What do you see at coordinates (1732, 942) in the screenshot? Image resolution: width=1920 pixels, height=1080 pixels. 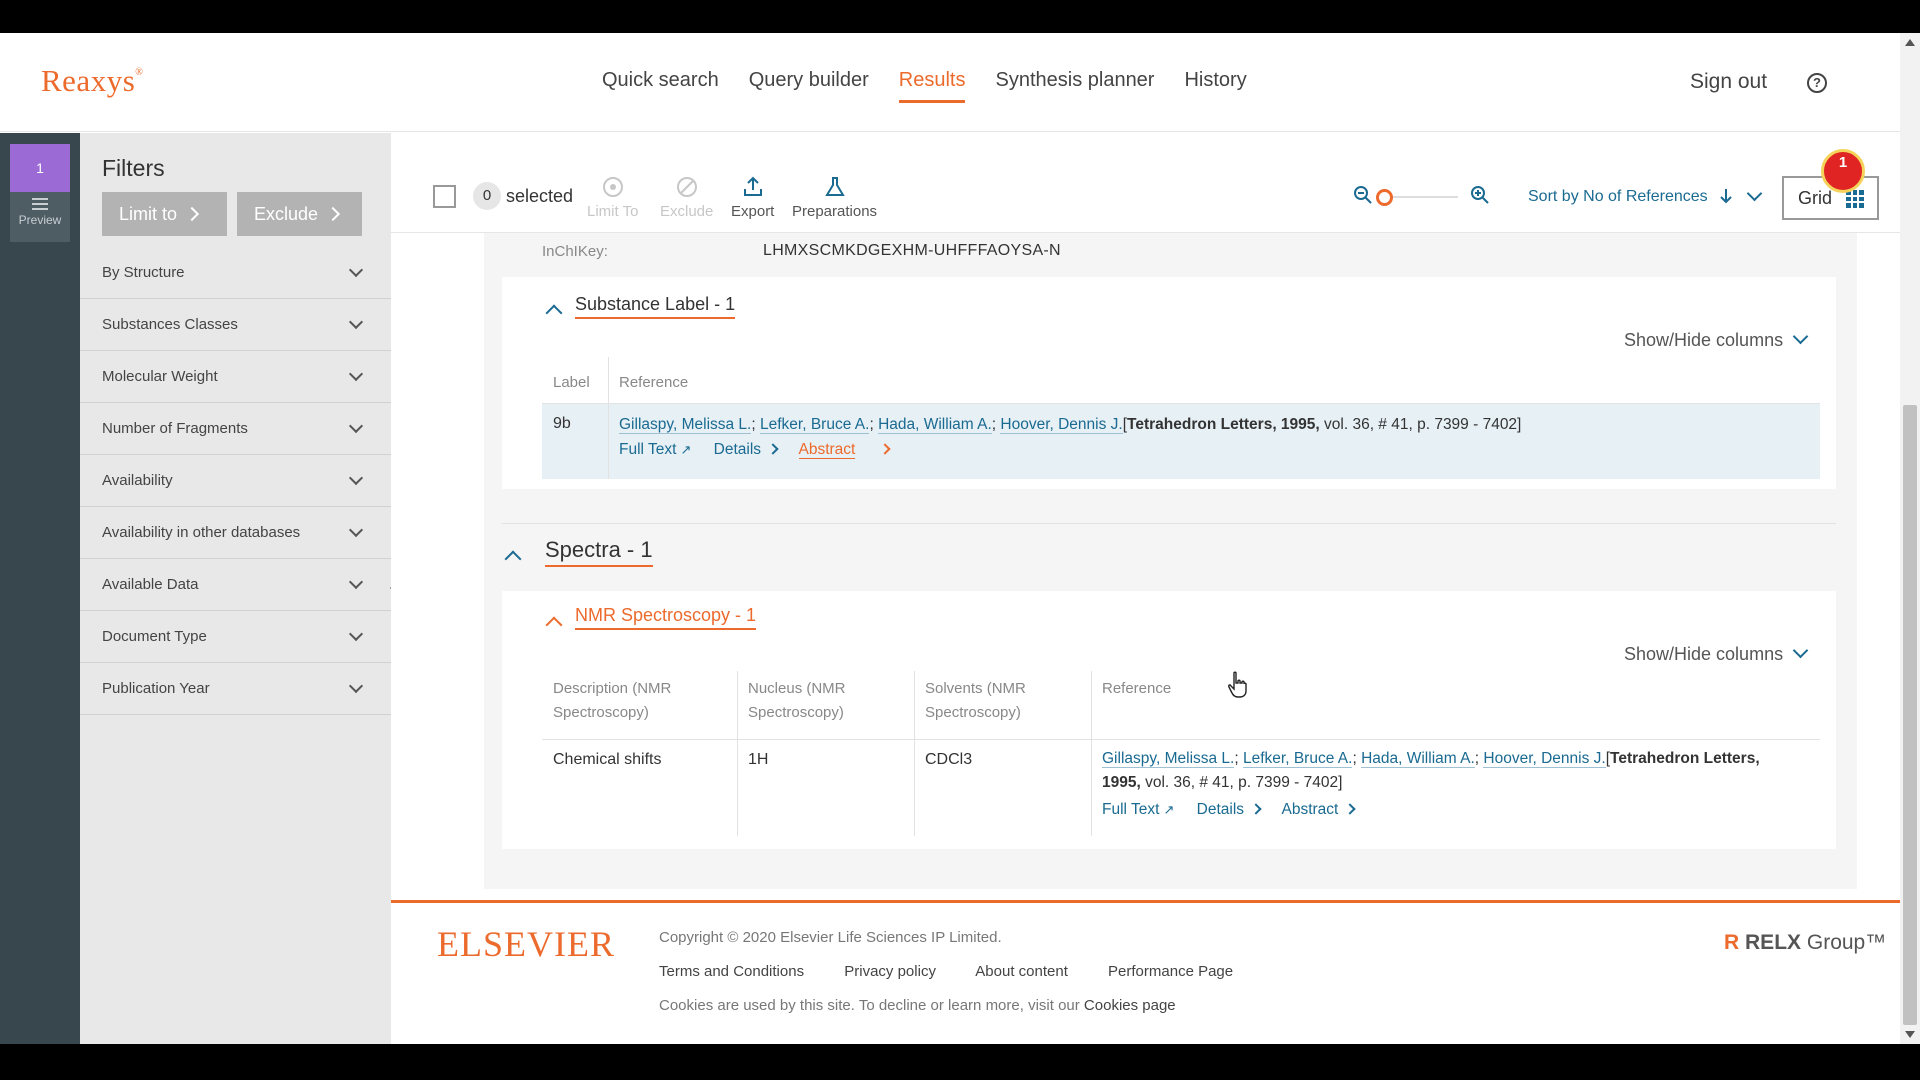 I see `relx-r-mark: R` at bounding box center [1732, 942].